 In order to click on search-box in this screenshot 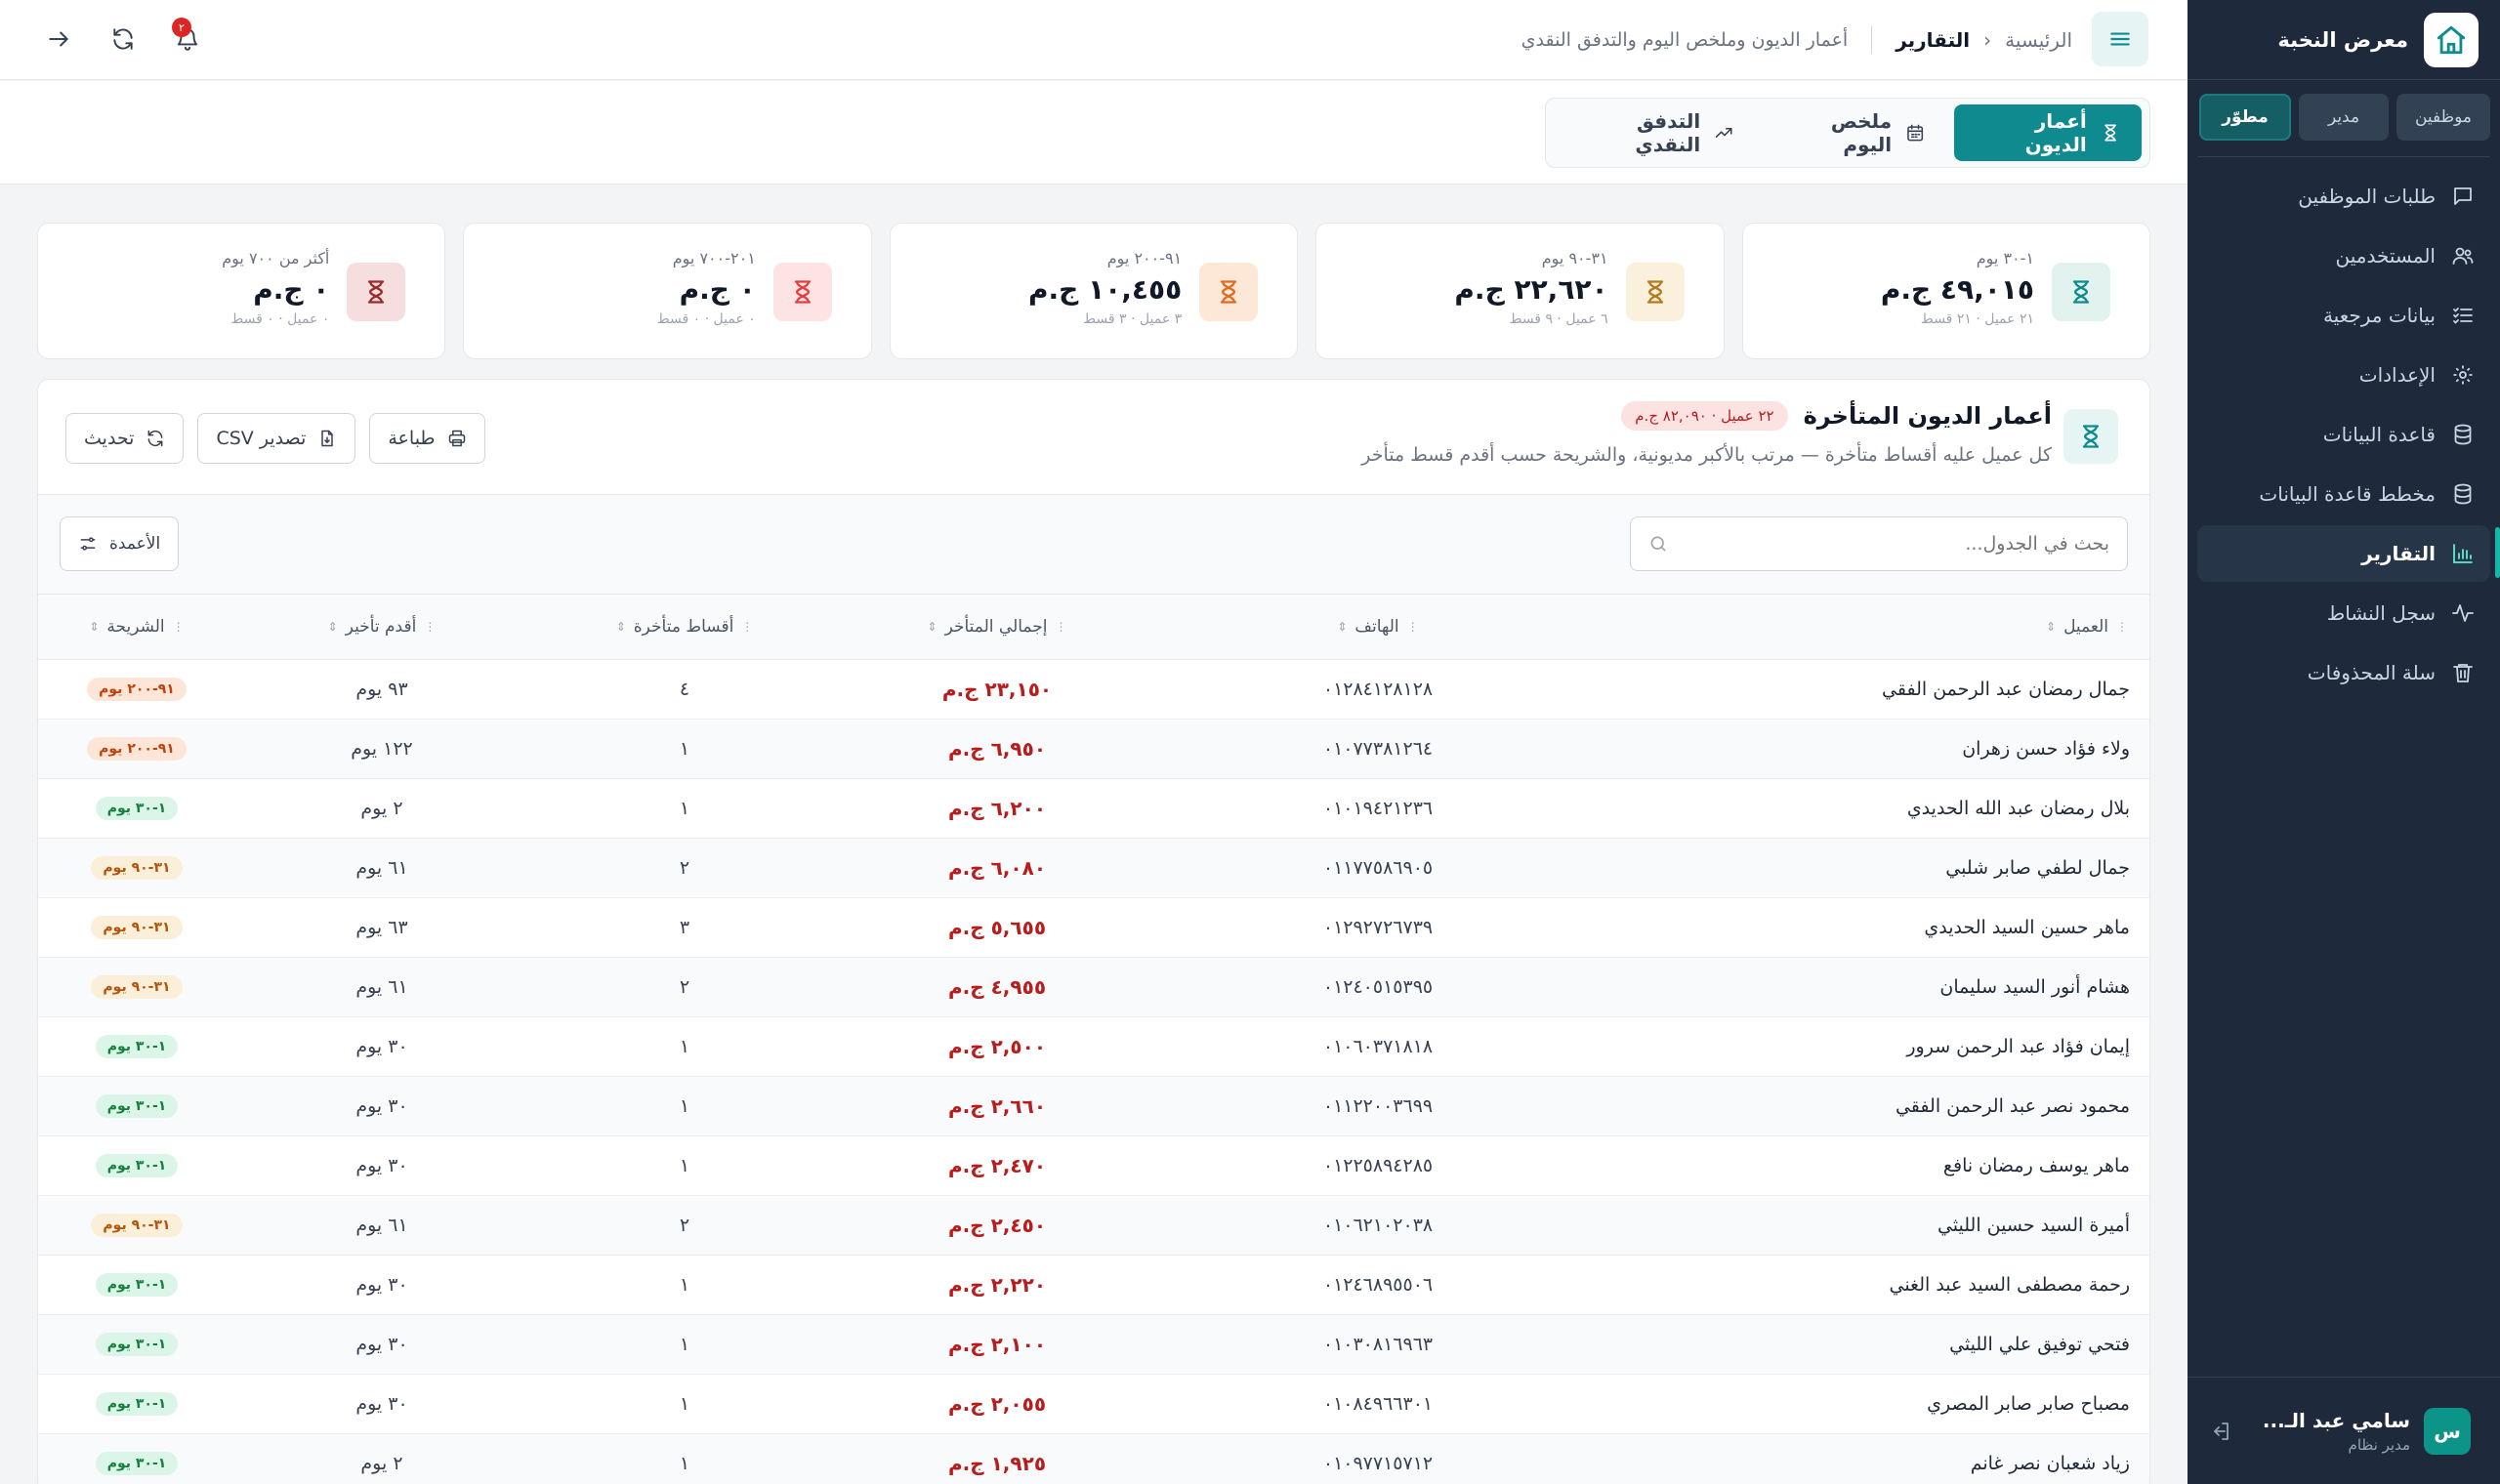, I will do `click(1879, 543)`.